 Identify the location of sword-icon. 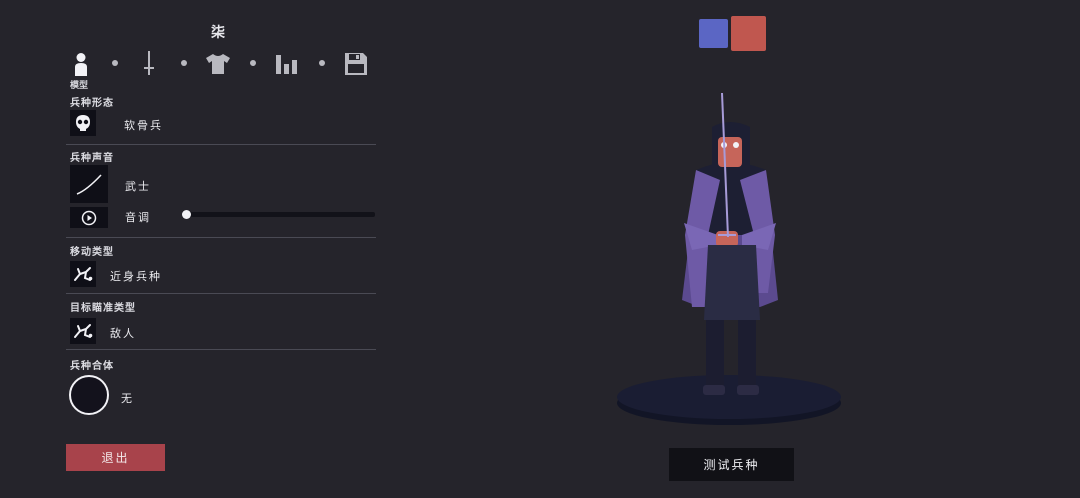
(149, 63).